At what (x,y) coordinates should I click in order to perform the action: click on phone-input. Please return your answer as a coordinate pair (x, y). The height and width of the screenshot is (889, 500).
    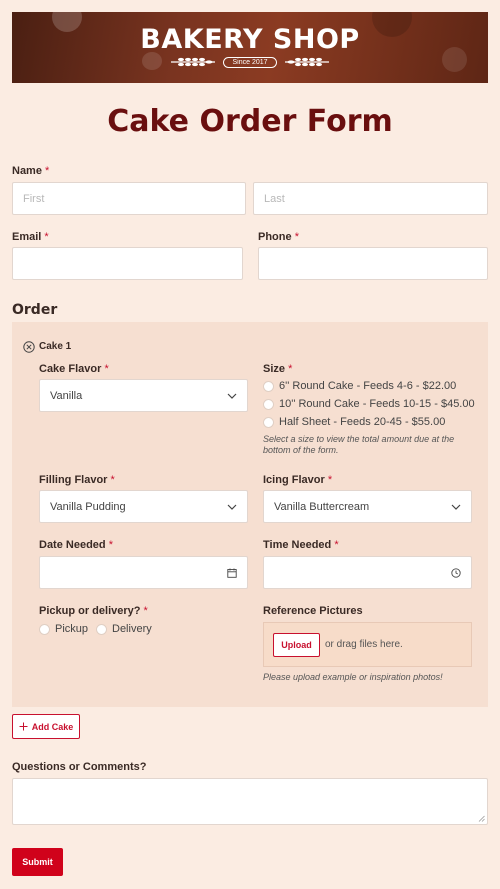
    Looking at the image, I should click on (373, 263).